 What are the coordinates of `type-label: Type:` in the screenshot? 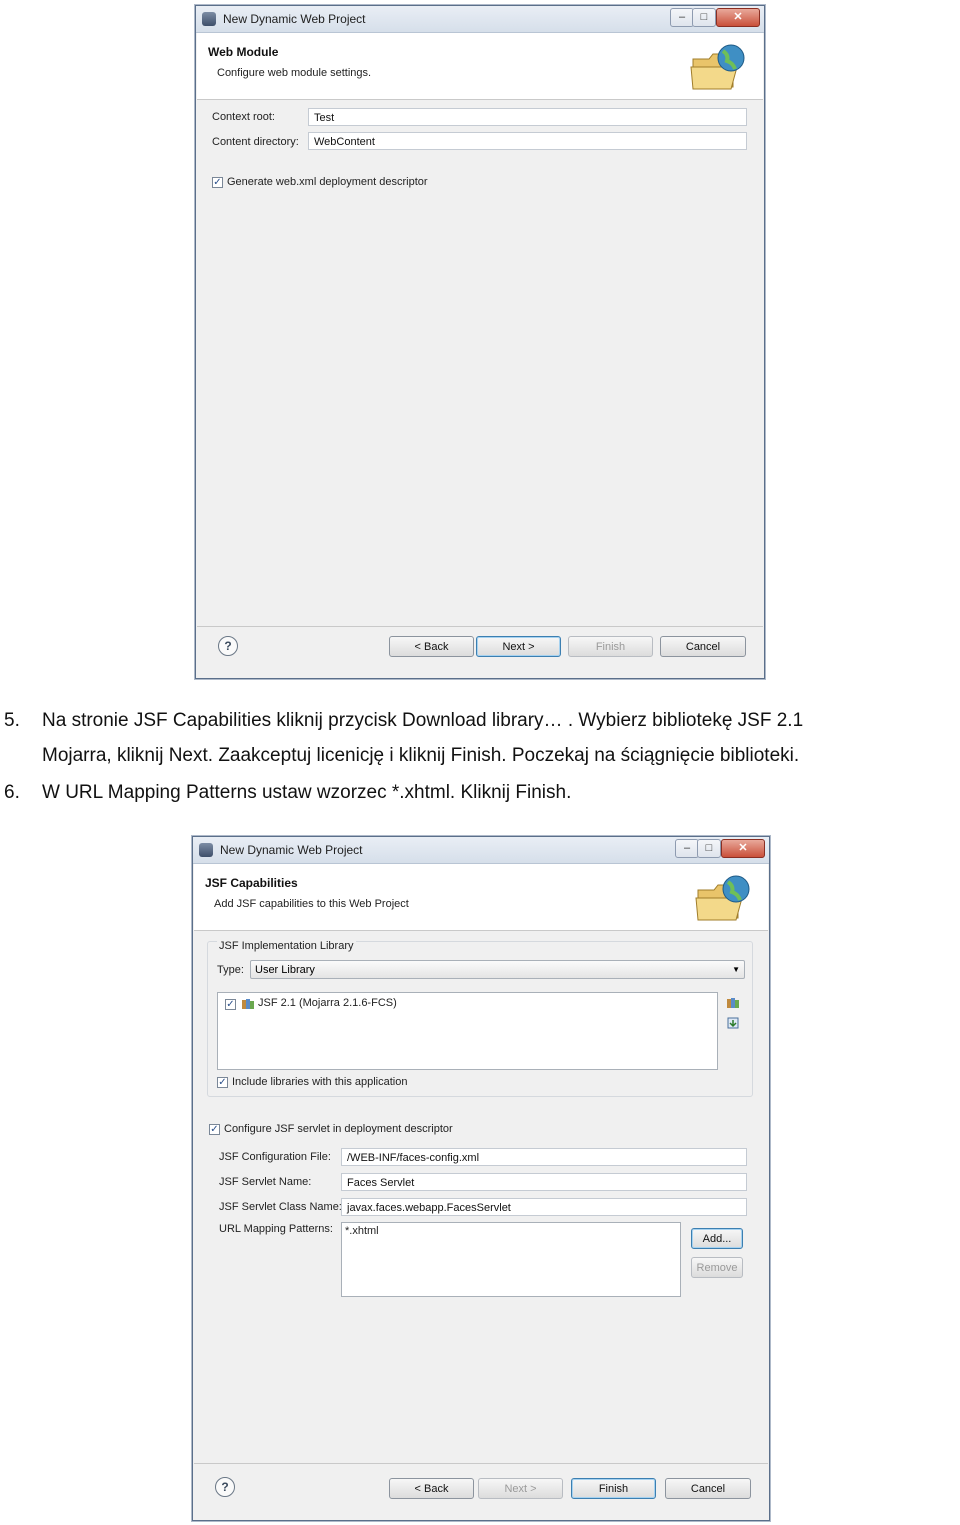 It's located at (230, 970).